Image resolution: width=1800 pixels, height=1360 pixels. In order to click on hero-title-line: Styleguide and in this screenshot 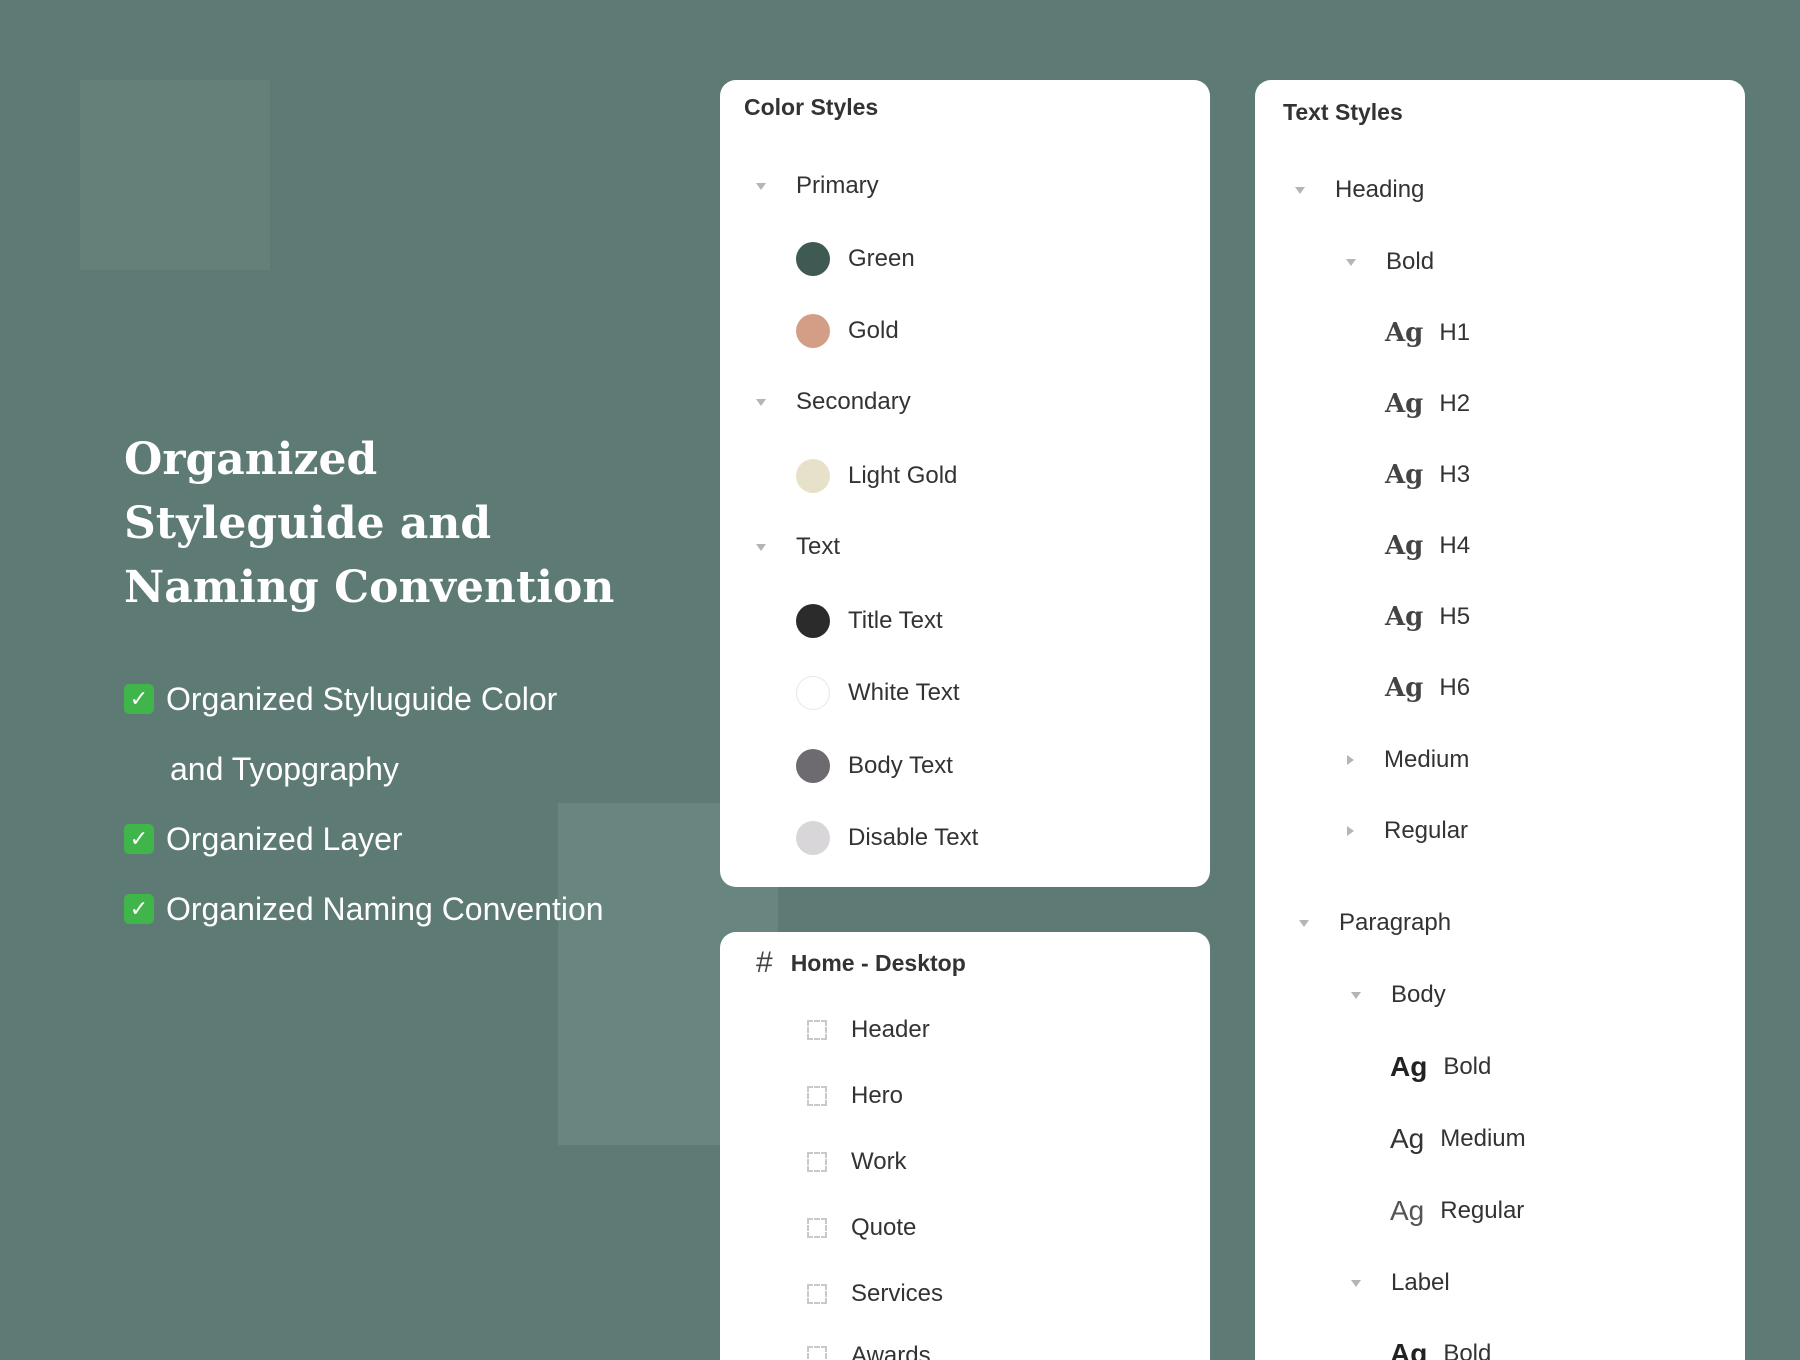, I will do `click(308, 523)`.